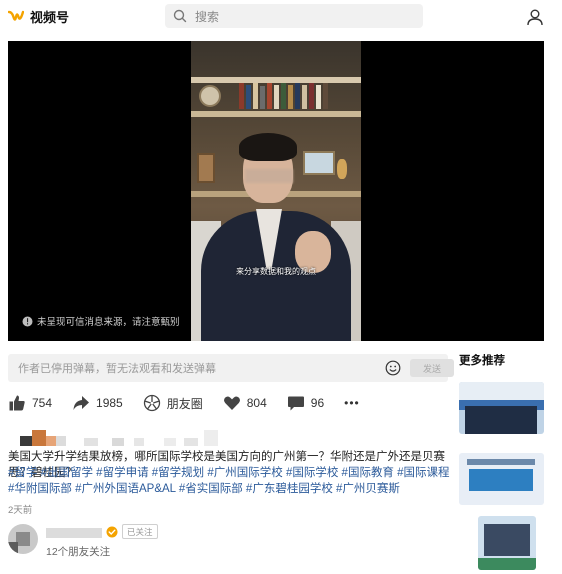  Describe the element at coordinates (42, 403) in the screenshot. I see `like-count: 754` at that location.